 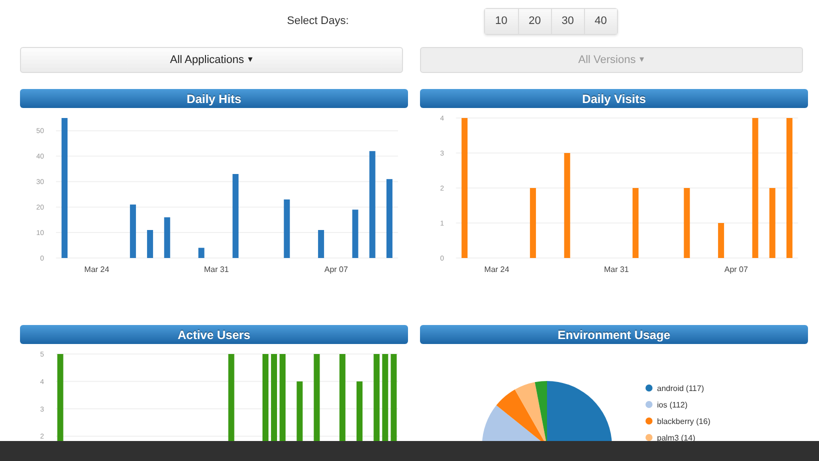 What do you see at coordinates (211, 60) in the screenshot?
I see `filter-dropdown: All Applications ▾` at bounding box center [211, 60].